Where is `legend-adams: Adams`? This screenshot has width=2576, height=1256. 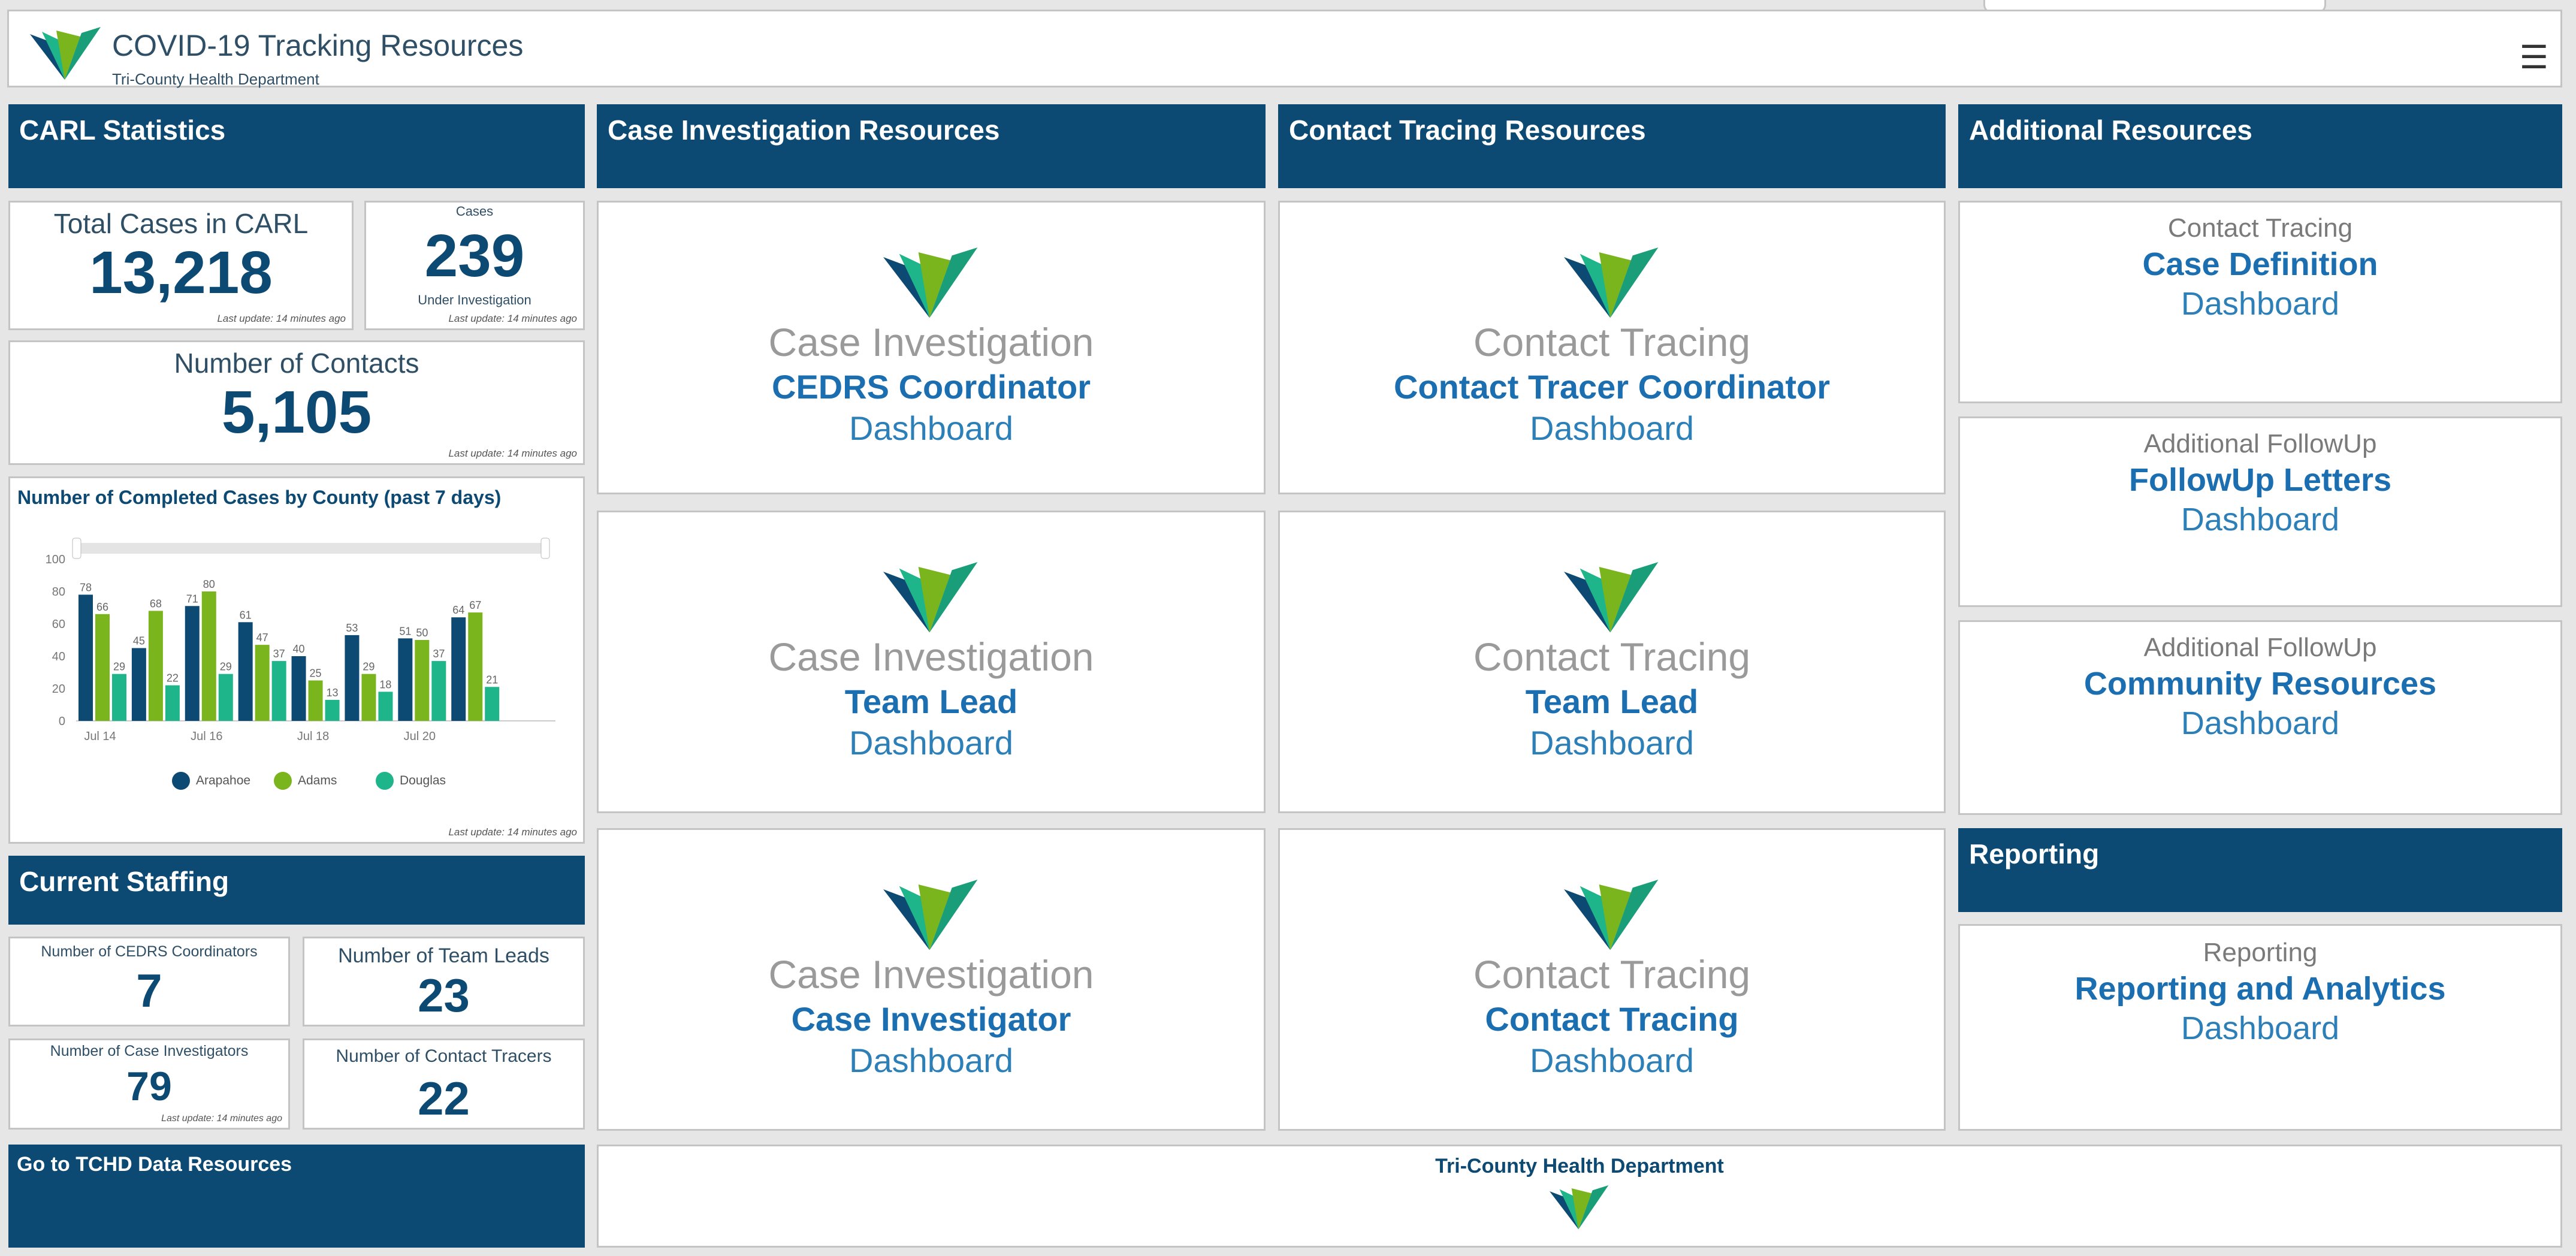
legend-adams: Adams is located at coordinates (306, 781).